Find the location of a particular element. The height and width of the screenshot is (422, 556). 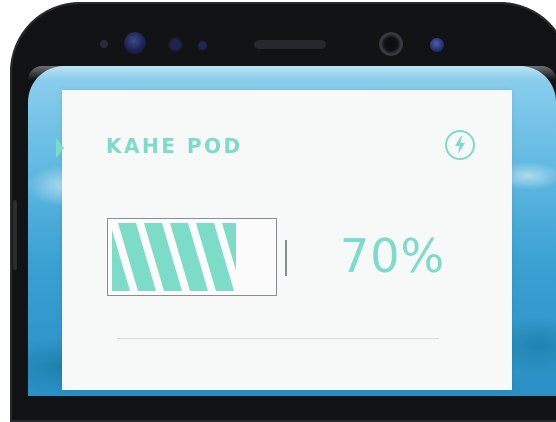

card-pointer-icon is located at coordinates (60, 148).